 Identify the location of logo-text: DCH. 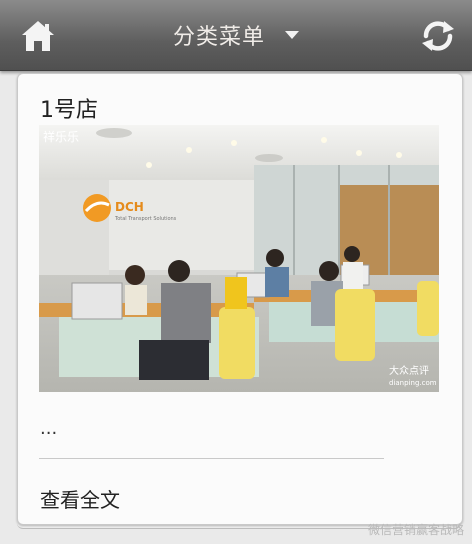
(129, 207).